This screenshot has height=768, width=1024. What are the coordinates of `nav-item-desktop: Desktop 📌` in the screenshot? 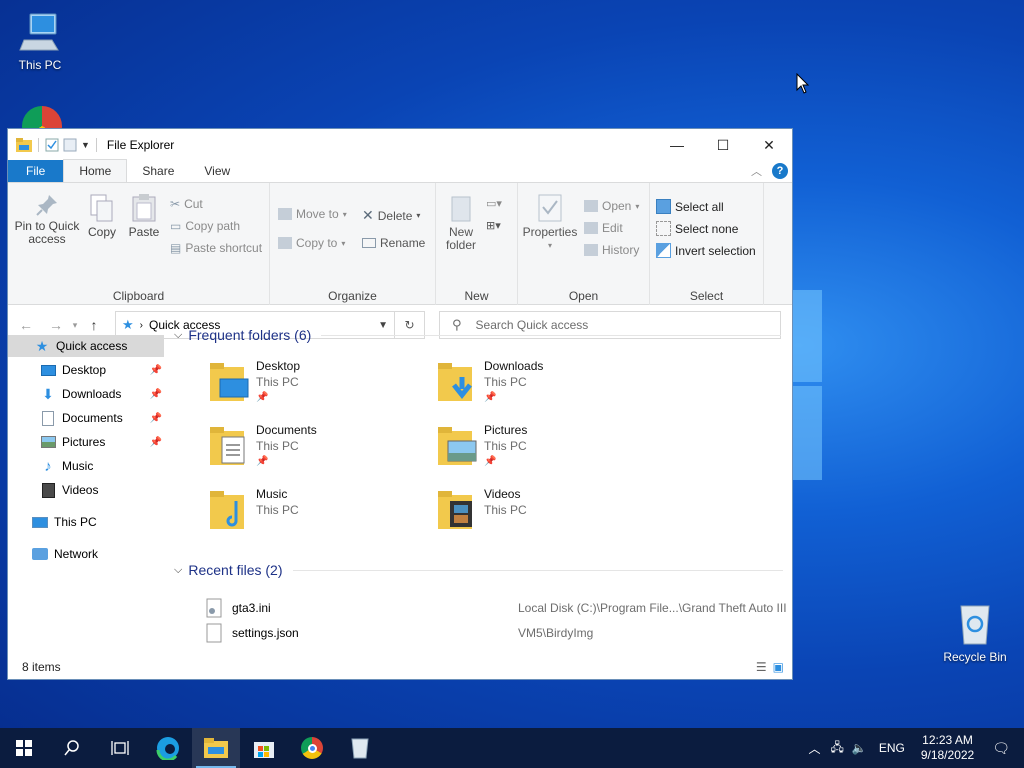 It's located at (86, 370).